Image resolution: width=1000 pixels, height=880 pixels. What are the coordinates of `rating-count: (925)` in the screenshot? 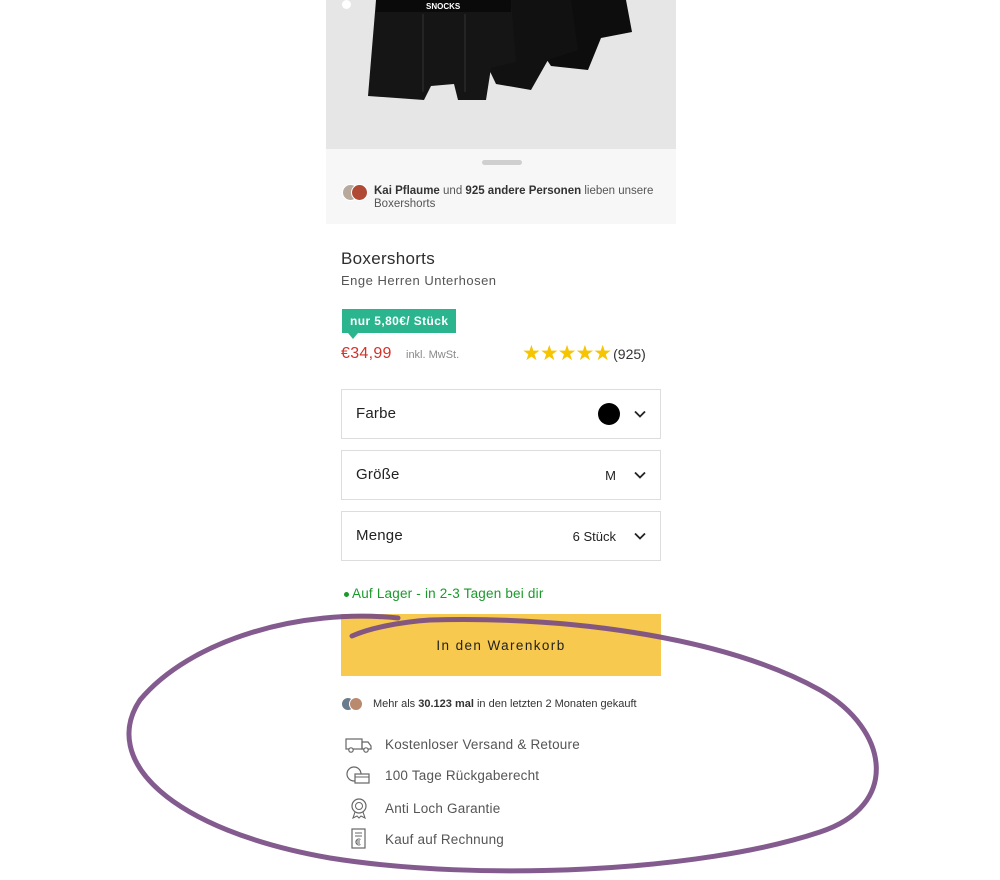 It's located at (629, 354).